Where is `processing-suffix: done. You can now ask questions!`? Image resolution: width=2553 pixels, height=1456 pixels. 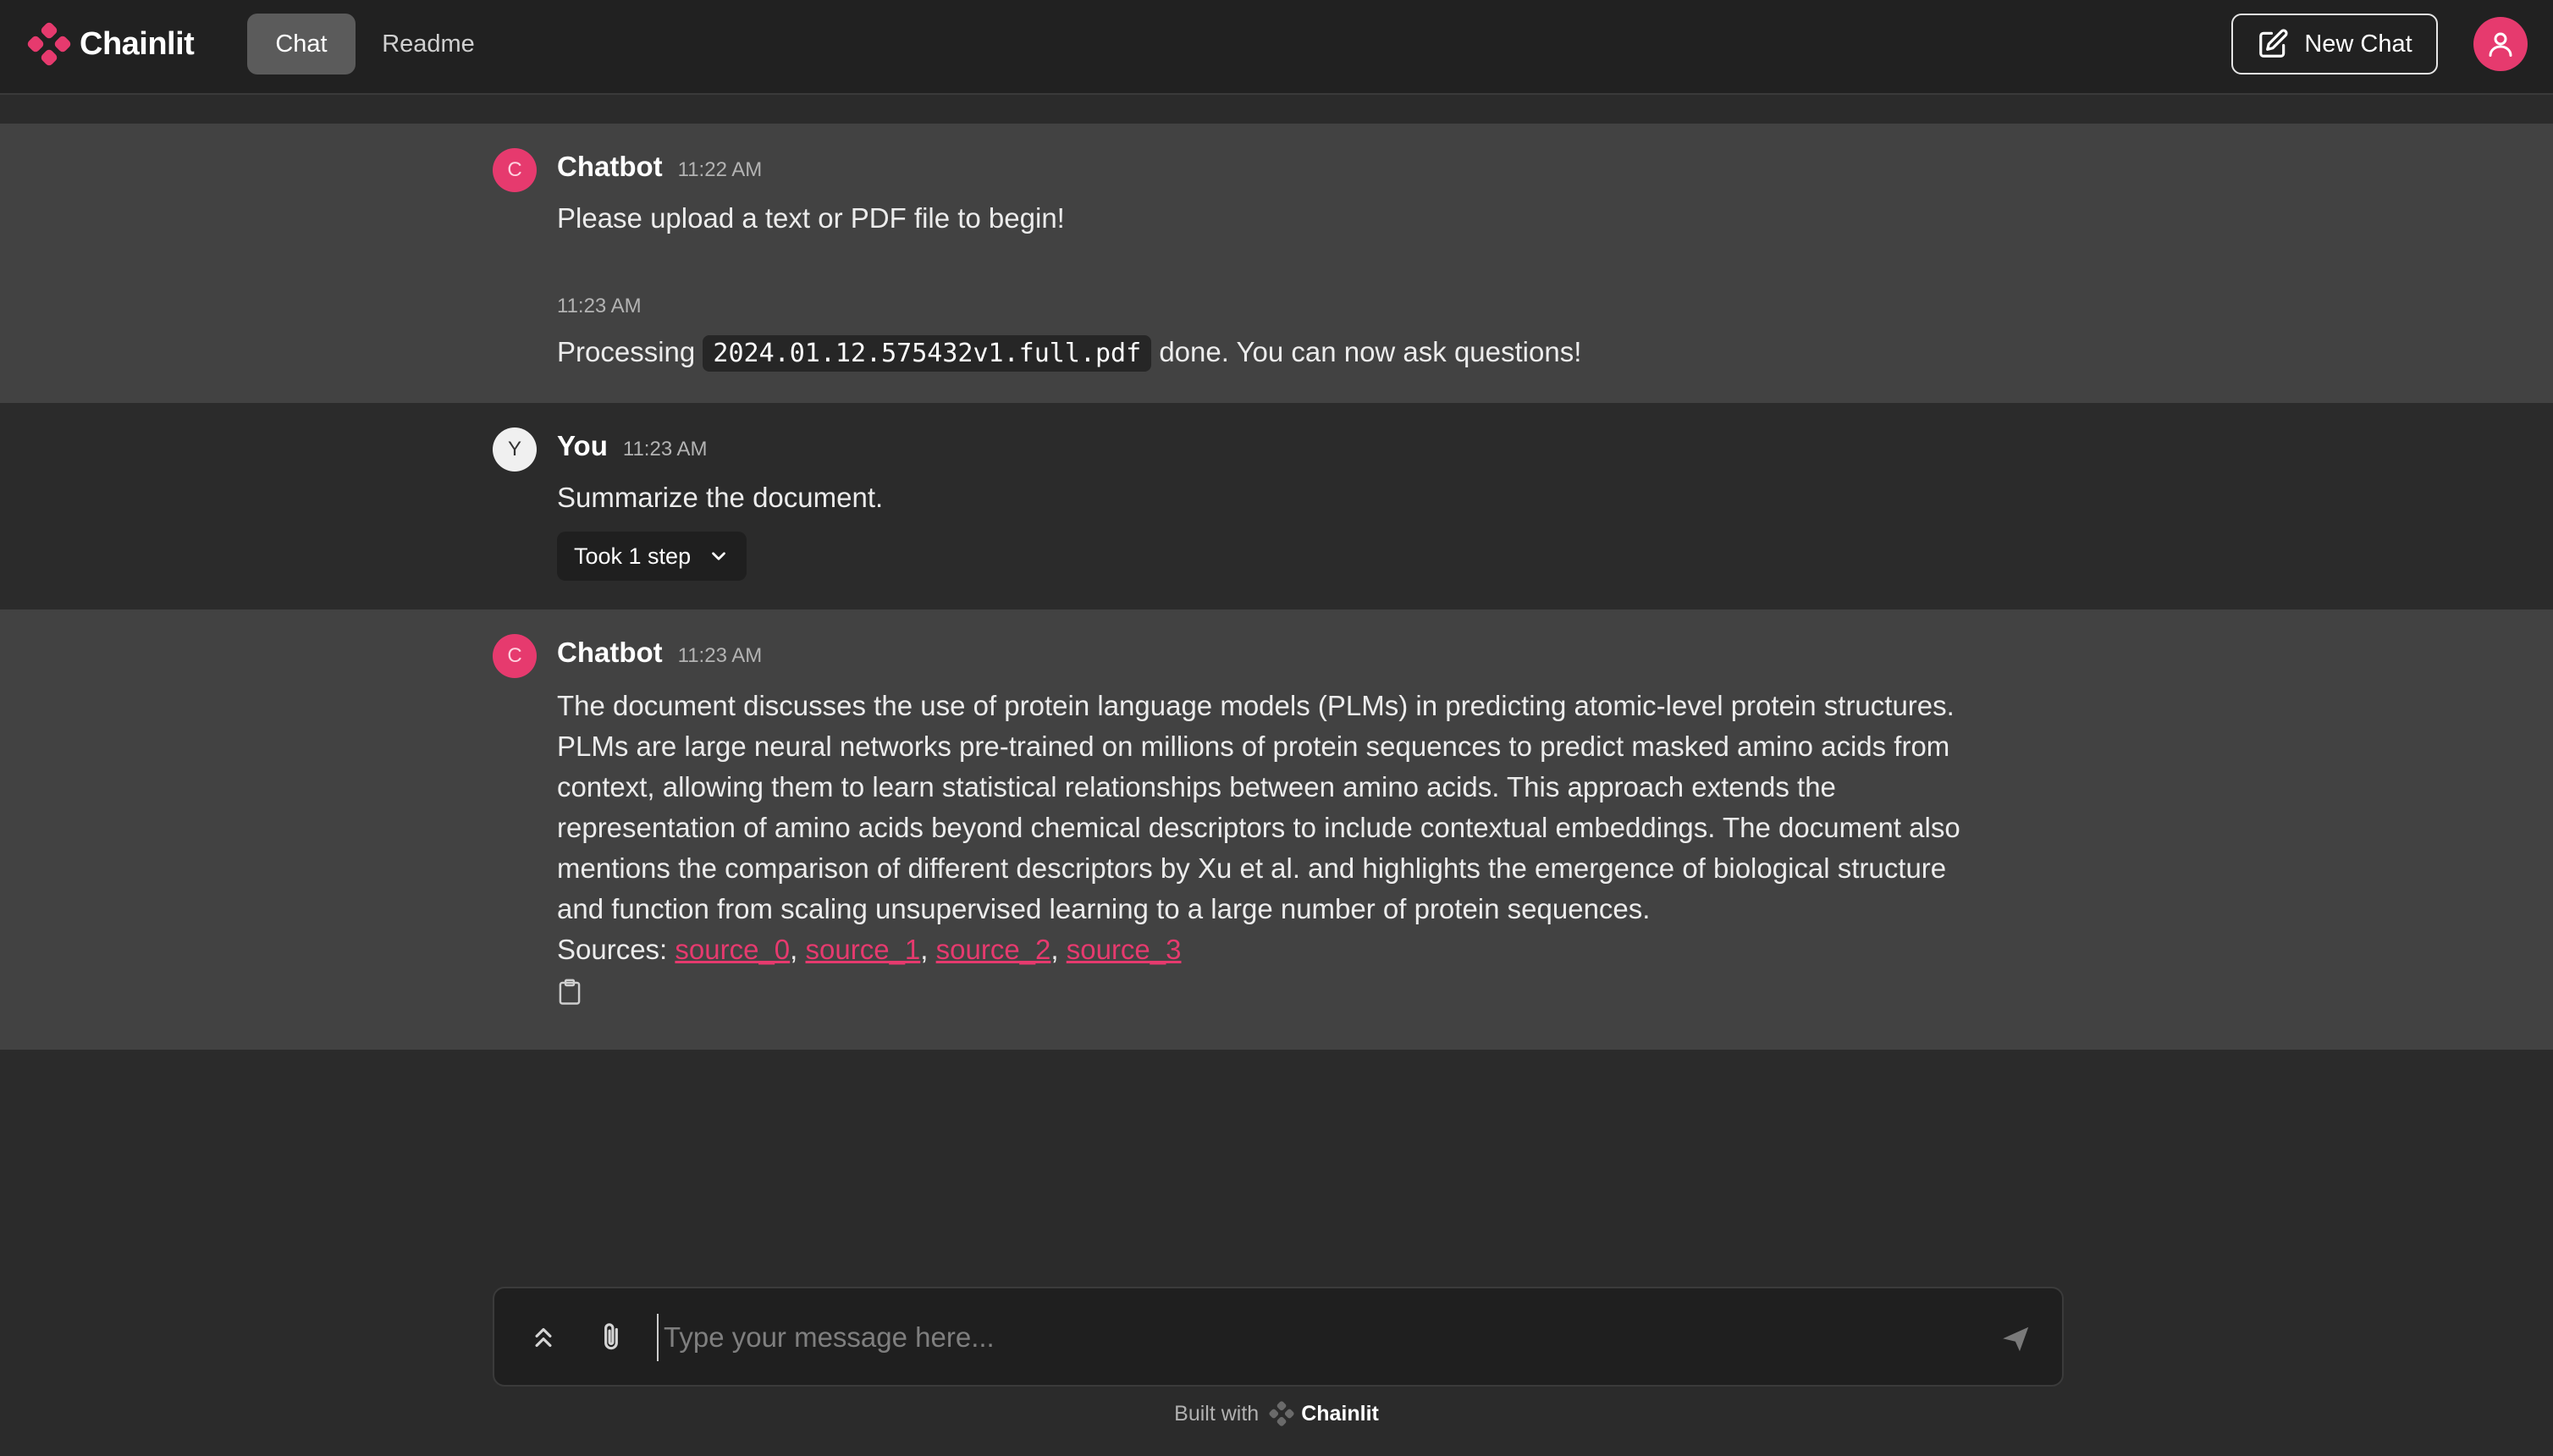
processing-suffix: done. You can now ask questions! is located at coordinates (1370, 351).